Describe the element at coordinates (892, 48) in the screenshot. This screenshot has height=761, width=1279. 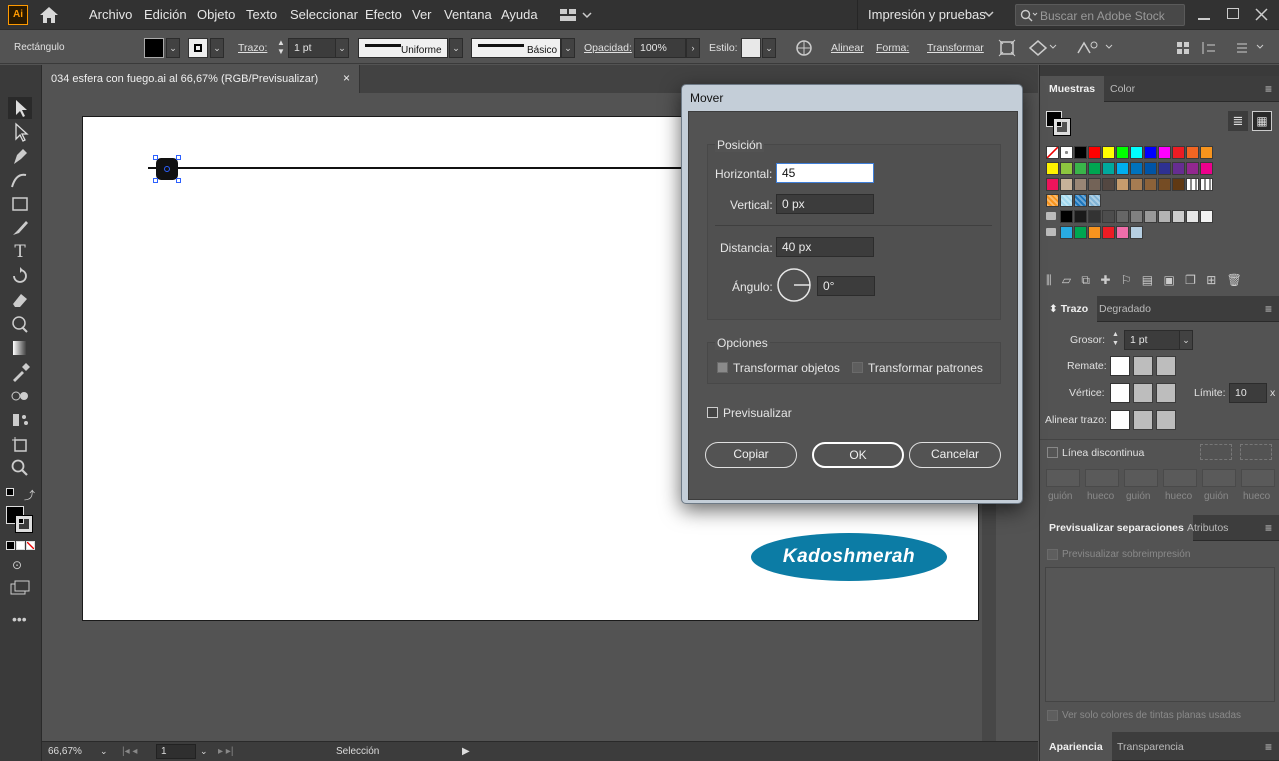
I see `shape-link: Forma:` at that location.